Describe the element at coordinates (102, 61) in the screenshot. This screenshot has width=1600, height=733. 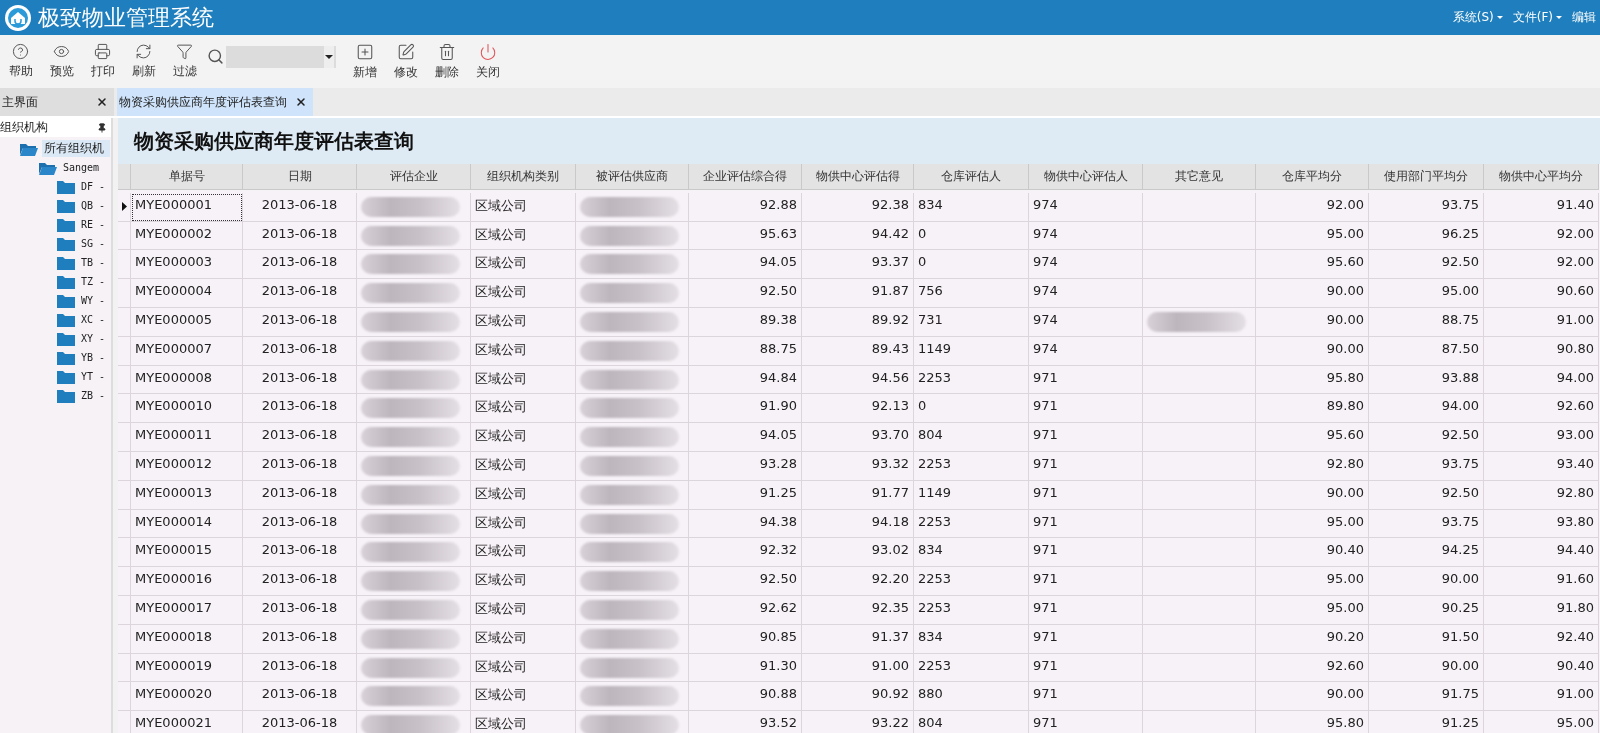
I see `toolbar-button: 打印` at that location.